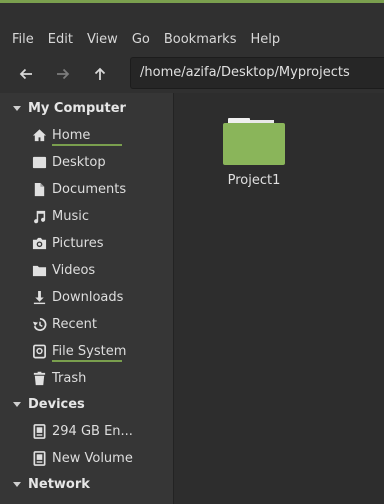 The height and width of the screenshot is (504, 384). What do you see at coordinates (70, 216) in the screenshot?
I see `sidebar-item-label: Music` at bounding box center [70, 216].